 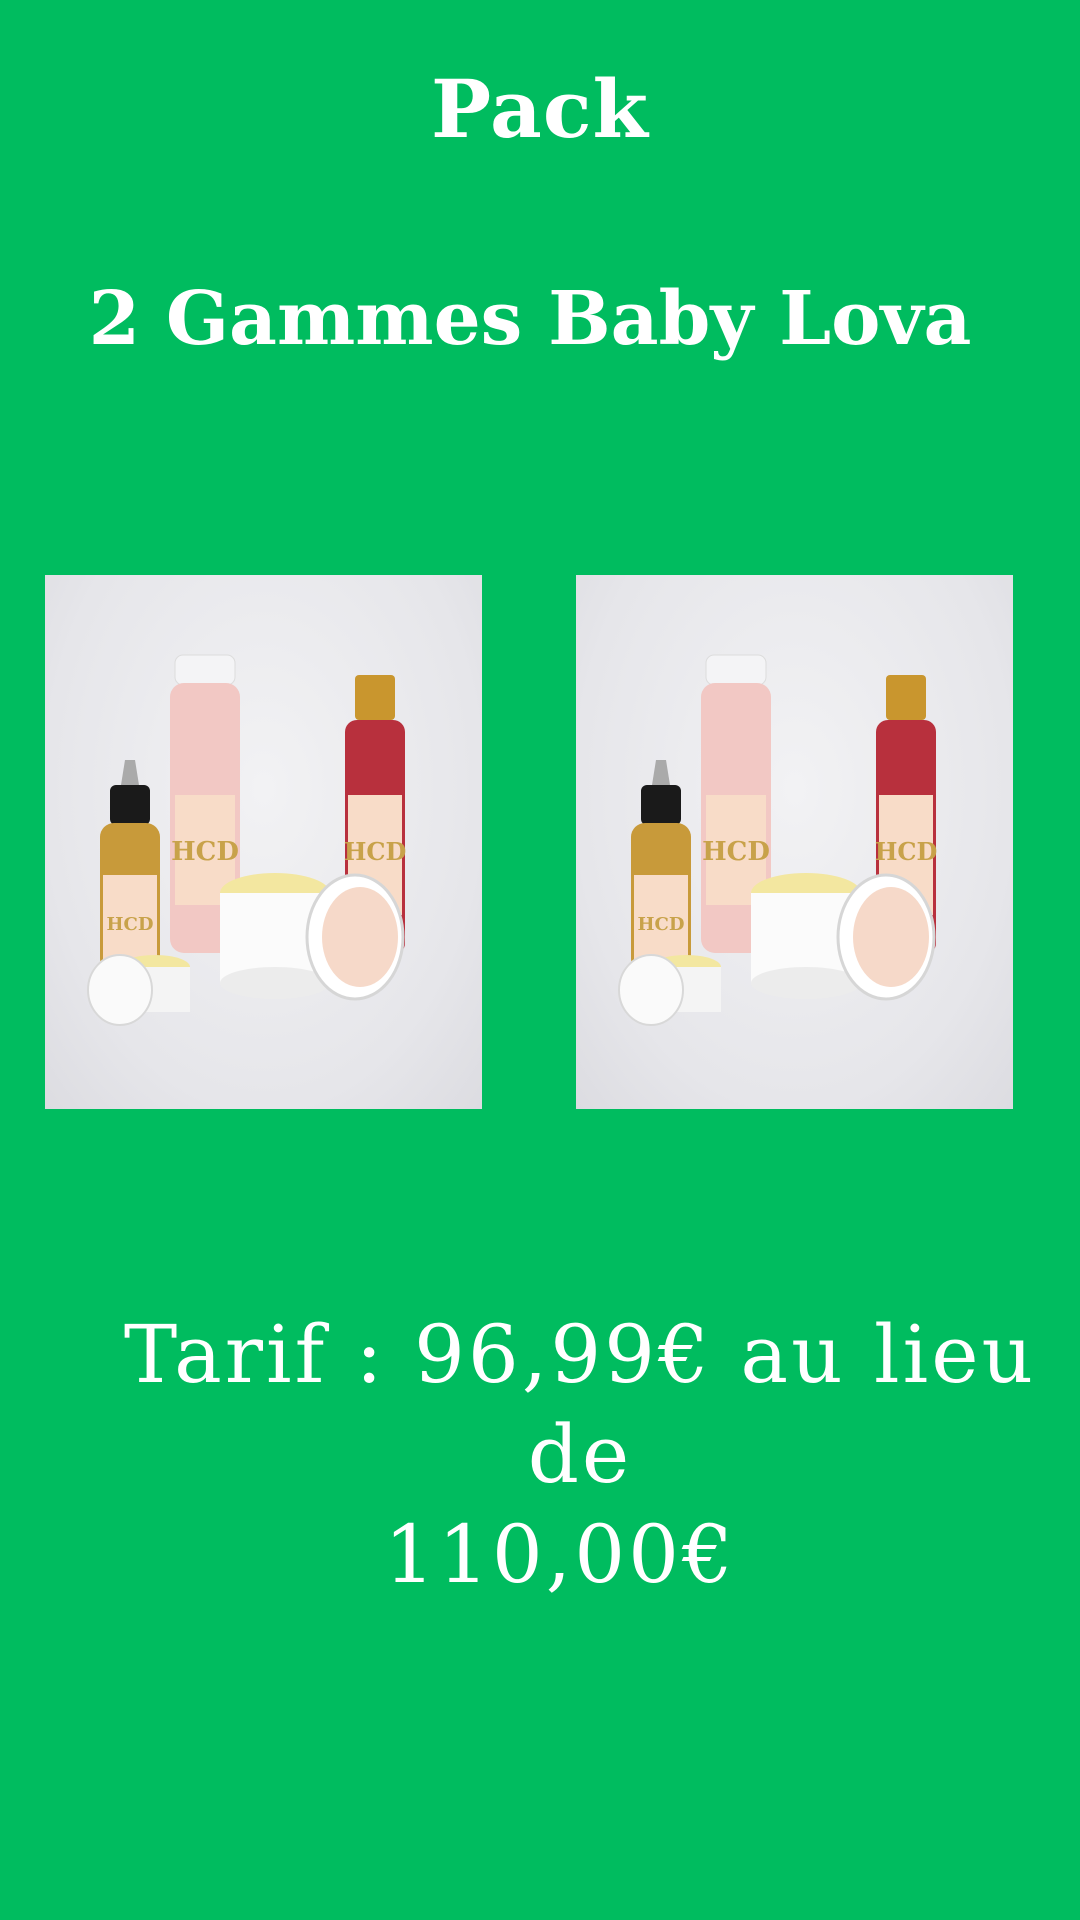 I want to click on price-line-original: 110,00€, so click(x=560, y=1554).